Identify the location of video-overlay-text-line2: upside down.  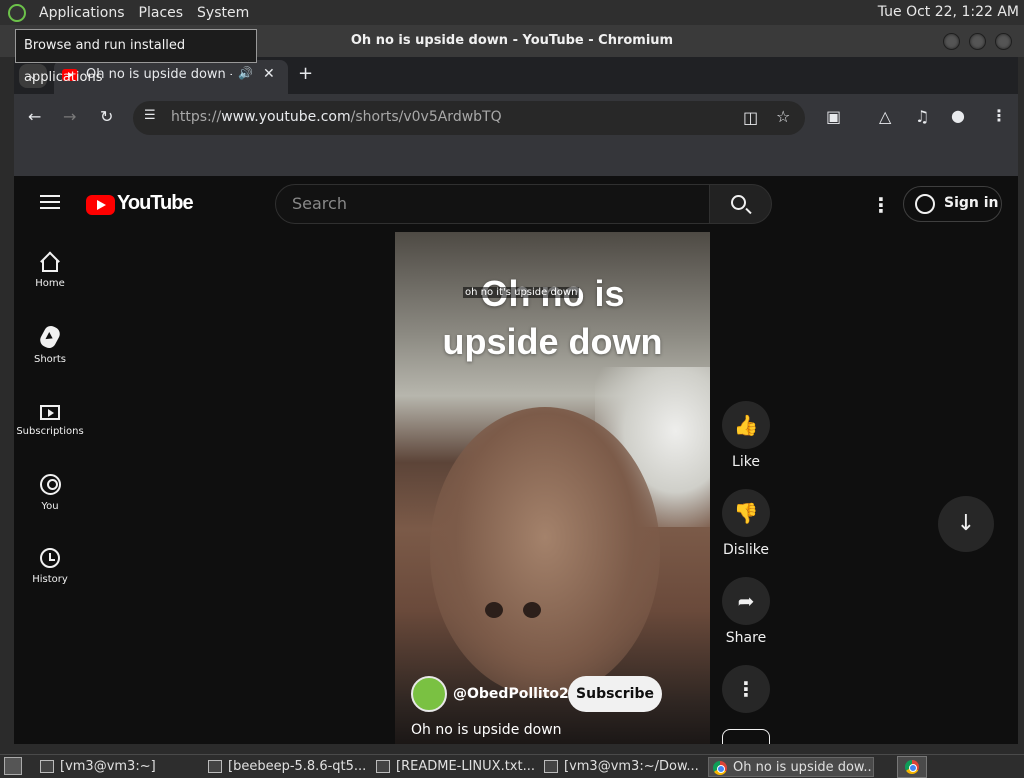
(552, 341).